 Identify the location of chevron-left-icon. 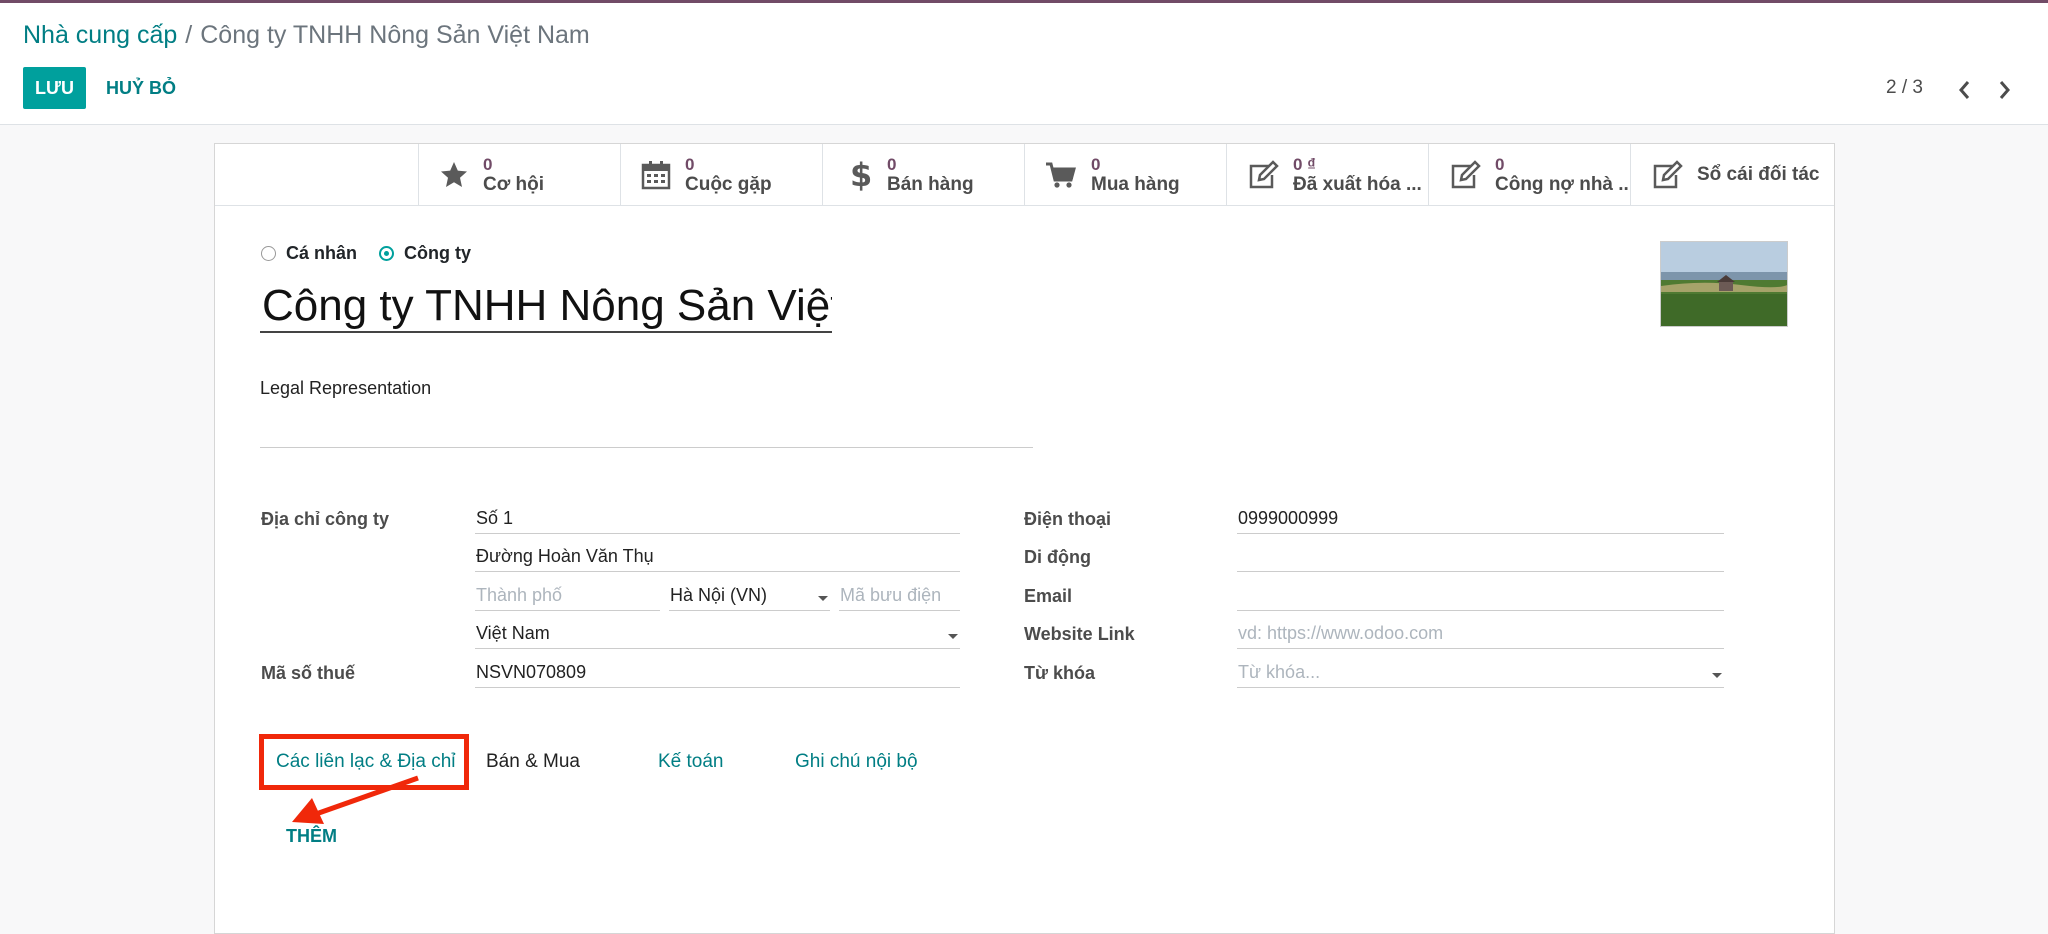
(1965, 90).